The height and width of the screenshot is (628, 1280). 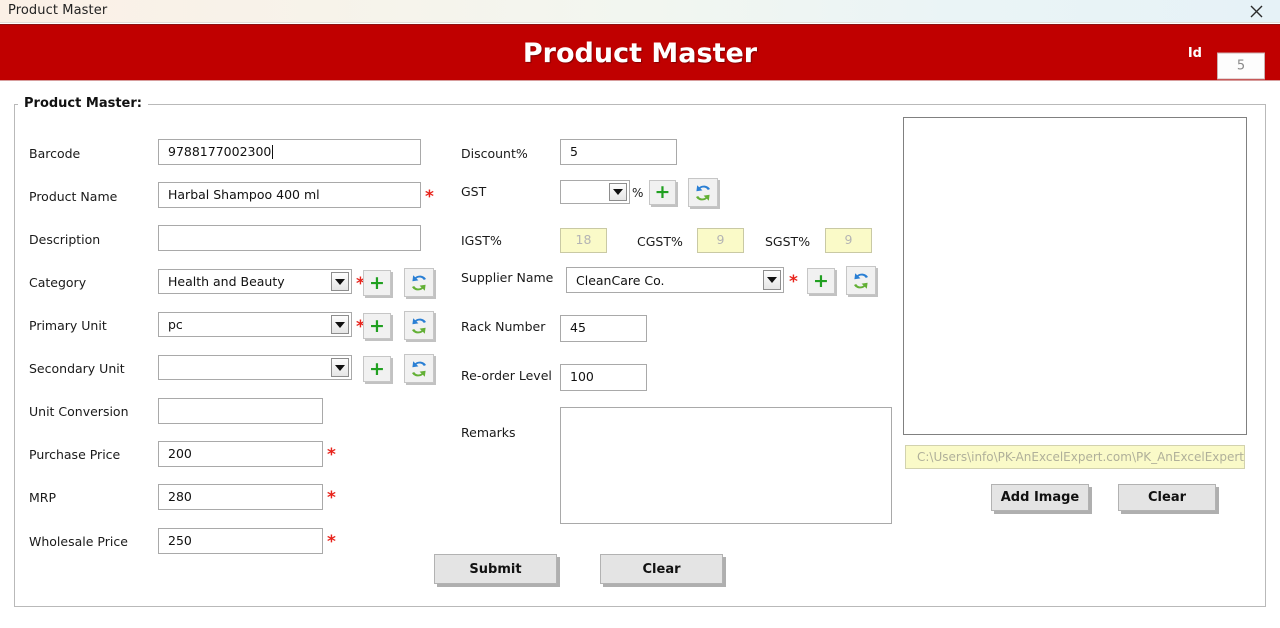 What do you see at coordinates (255, 367) in the screenshot?
I see `secondary-unit-combobox` at bounding box center [255, 367].